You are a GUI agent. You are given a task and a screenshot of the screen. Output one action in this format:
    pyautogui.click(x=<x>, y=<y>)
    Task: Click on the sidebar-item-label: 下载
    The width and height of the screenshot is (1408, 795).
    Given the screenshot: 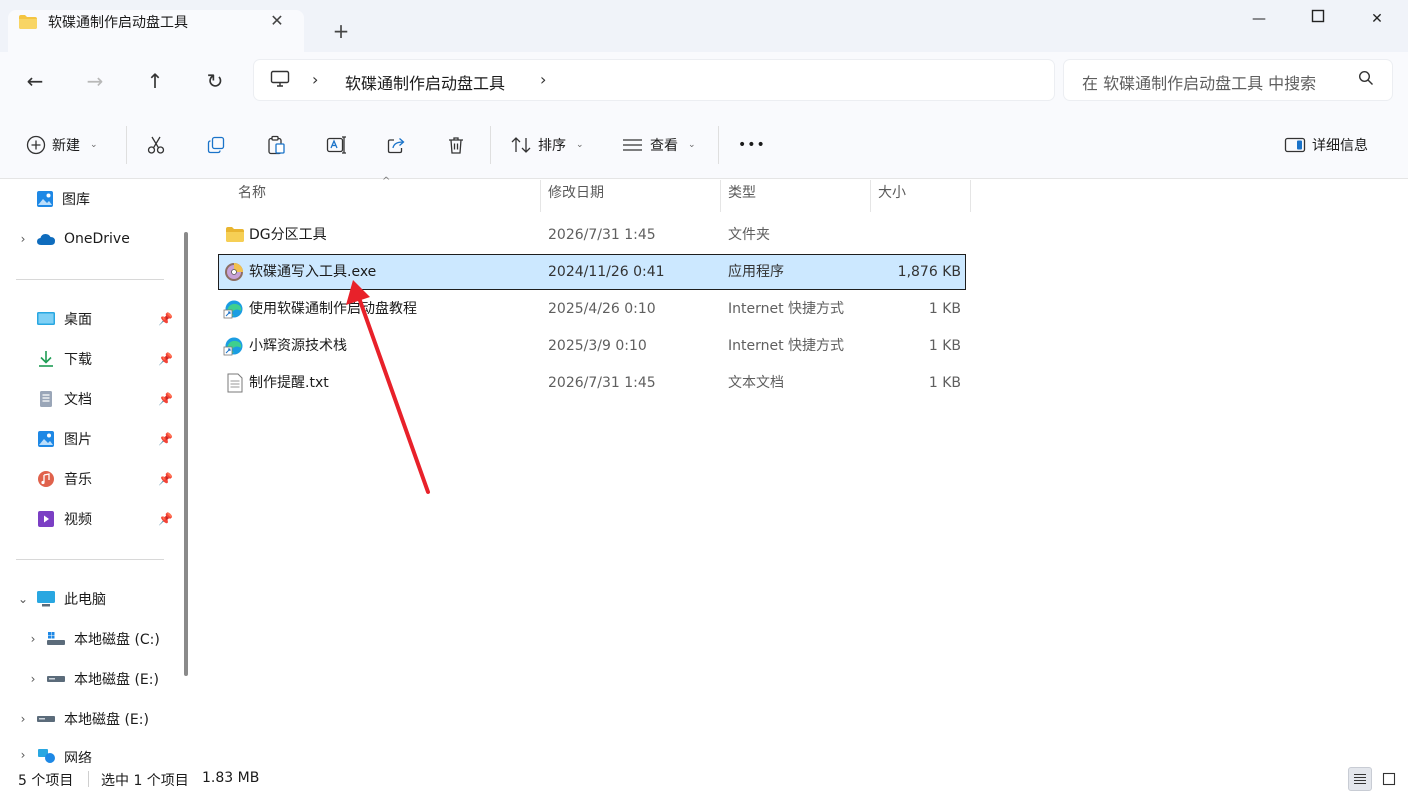 What is the action you would take?
    pyautogui.click(x=78, y=360)
    